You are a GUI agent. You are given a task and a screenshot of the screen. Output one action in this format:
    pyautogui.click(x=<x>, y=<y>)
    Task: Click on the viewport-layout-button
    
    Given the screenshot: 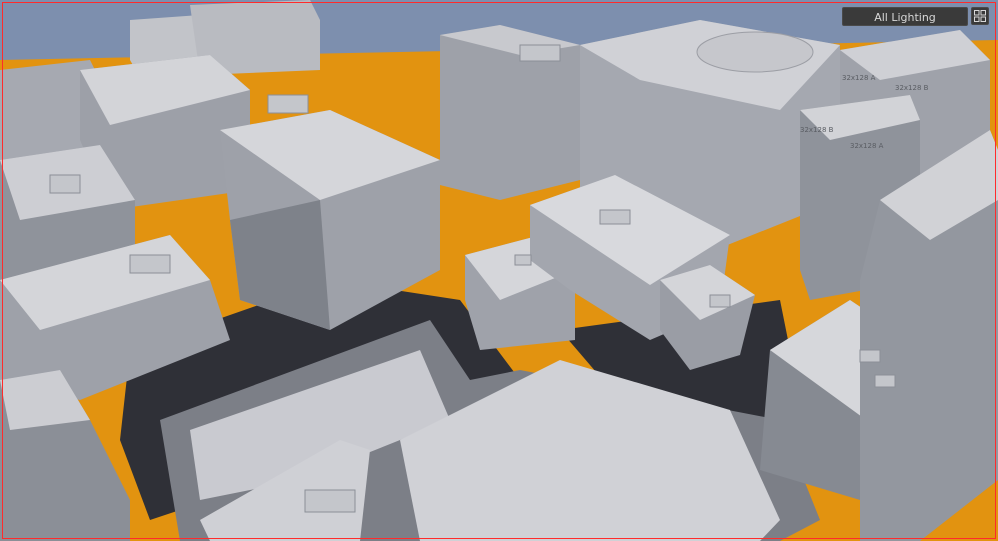 What is the action you would take?
    pyautogui.click(x=980, y=16)
    